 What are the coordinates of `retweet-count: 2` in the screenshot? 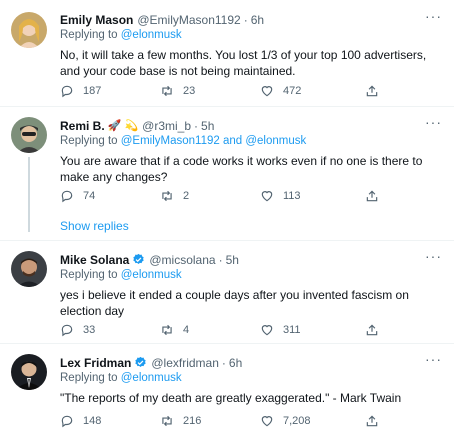 It's located at (186, 196).